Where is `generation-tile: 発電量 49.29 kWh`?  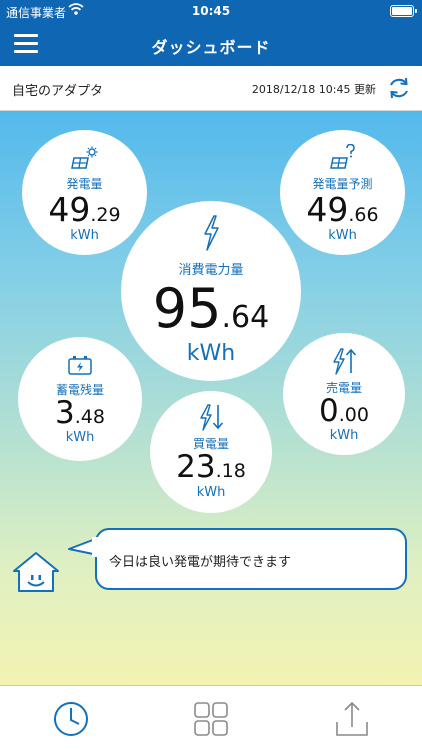 generation-tile: 発電量 49.29 kWh is located at coordinates (84, 192).